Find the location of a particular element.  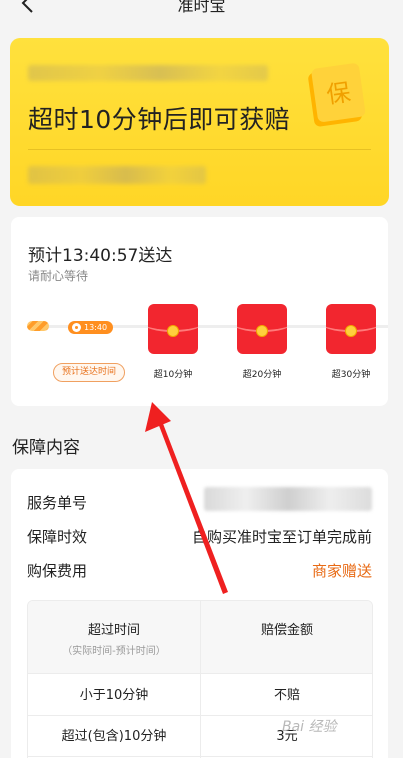

section-title: 保障内容 is located at coordinates (46, 448).